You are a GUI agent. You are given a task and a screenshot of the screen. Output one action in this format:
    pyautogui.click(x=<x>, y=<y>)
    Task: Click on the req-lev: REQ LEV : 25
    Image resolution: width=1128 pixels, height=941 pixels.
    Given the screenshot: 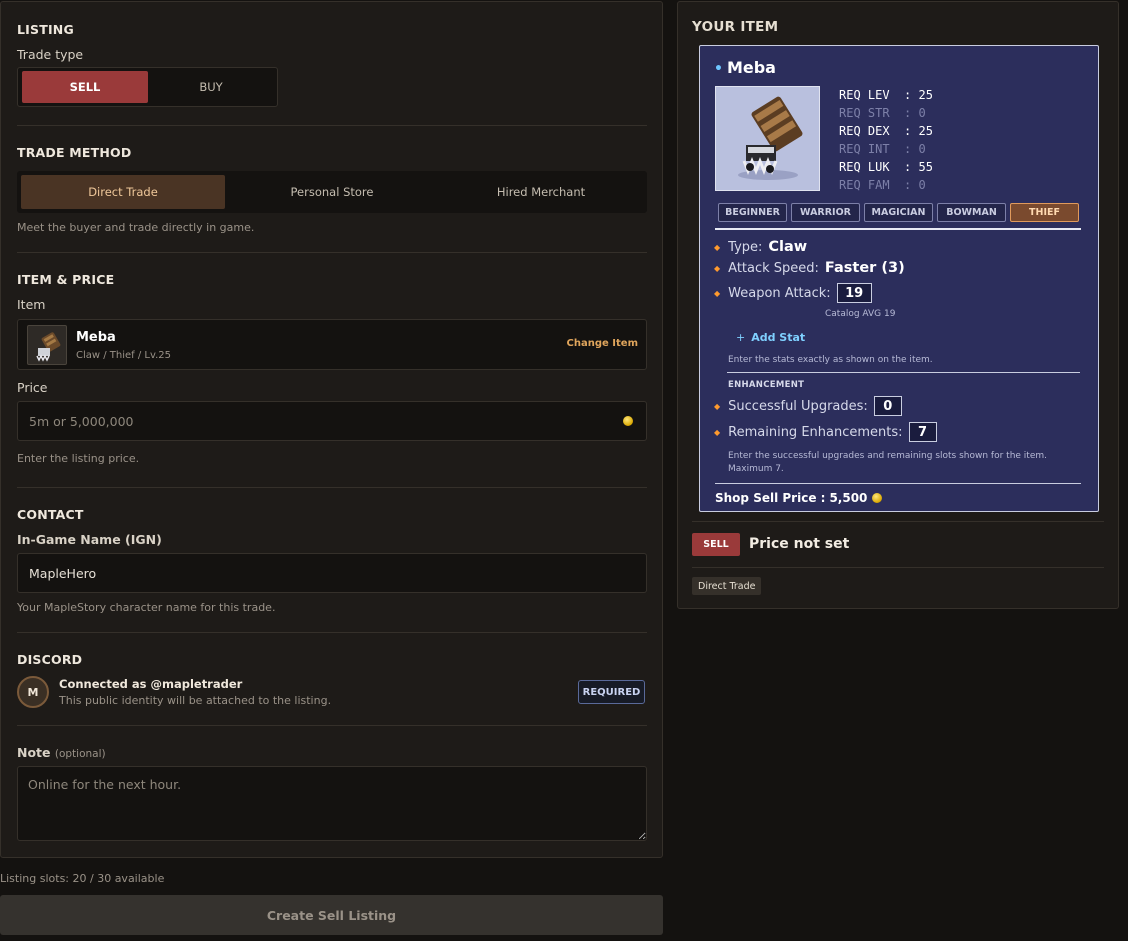 What is the action you would take?
    pyautogui.click(x=886, y=95)
    